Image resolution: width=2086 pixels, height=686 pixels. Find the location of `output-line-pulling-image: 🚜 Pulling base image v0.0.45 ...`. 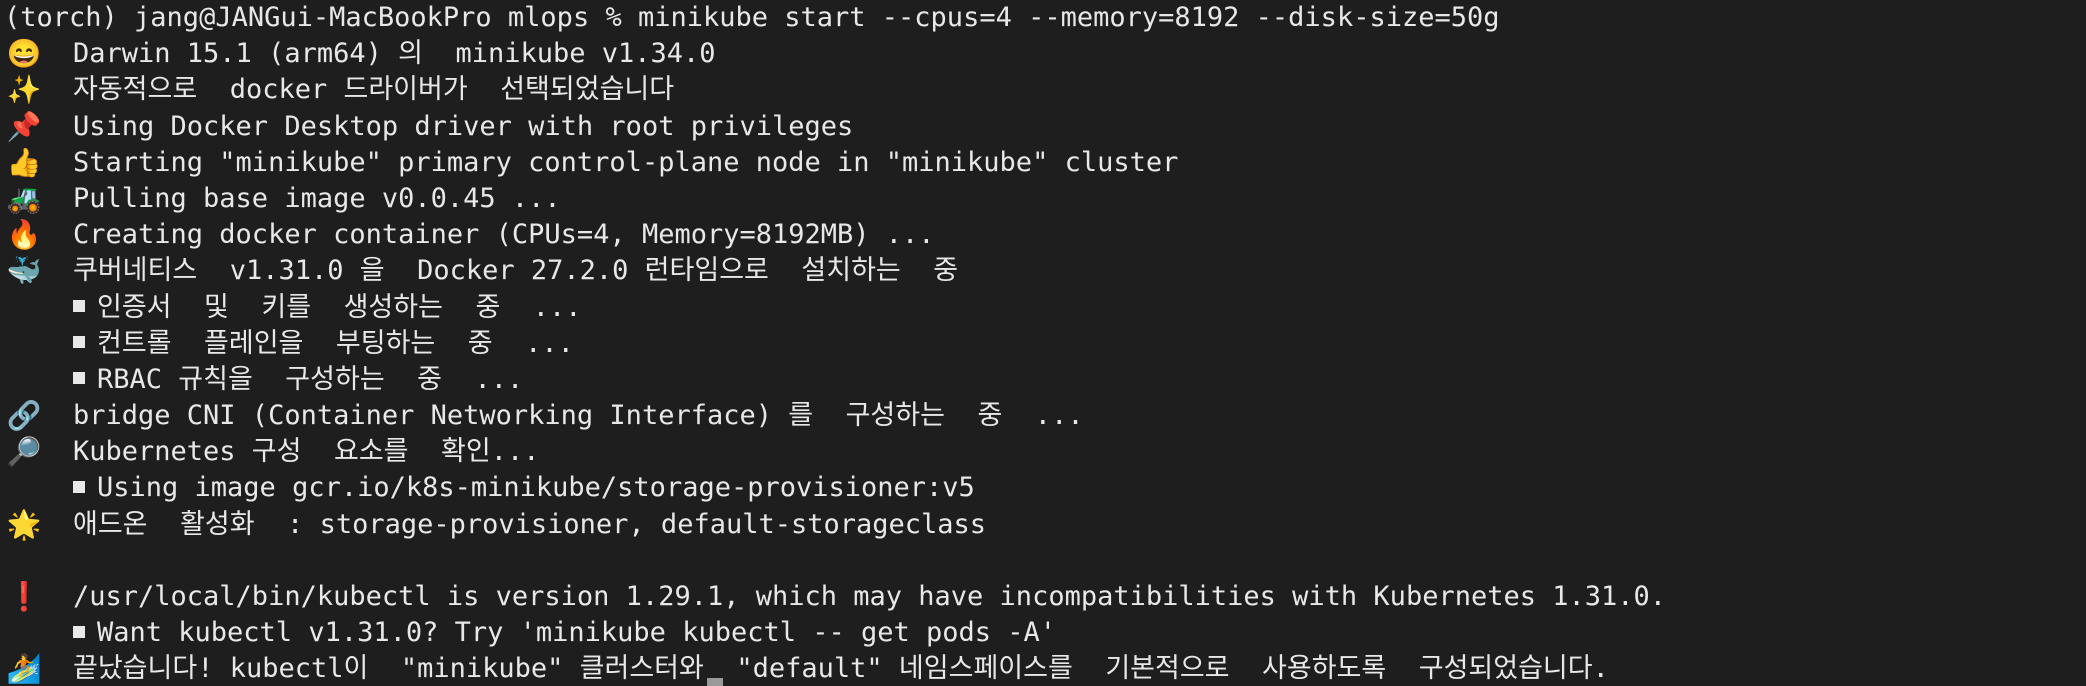

output-line-pulling-image: 🚜 Pulling base image v0.0.45 ... is located at coordinates (1043, 199).